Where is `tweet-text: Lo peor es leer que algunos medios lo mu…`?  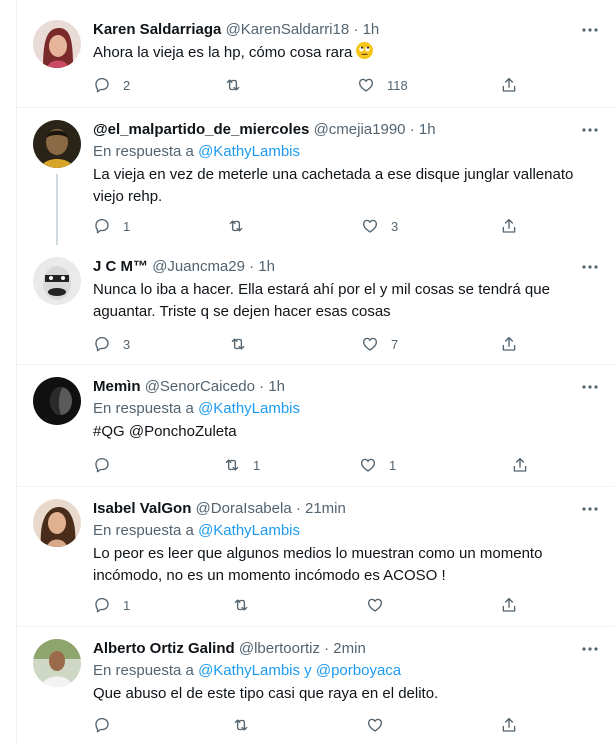
tweet-text: Lo peor es leer que algunos medios lo mu… is located at coordinates (318, 564).